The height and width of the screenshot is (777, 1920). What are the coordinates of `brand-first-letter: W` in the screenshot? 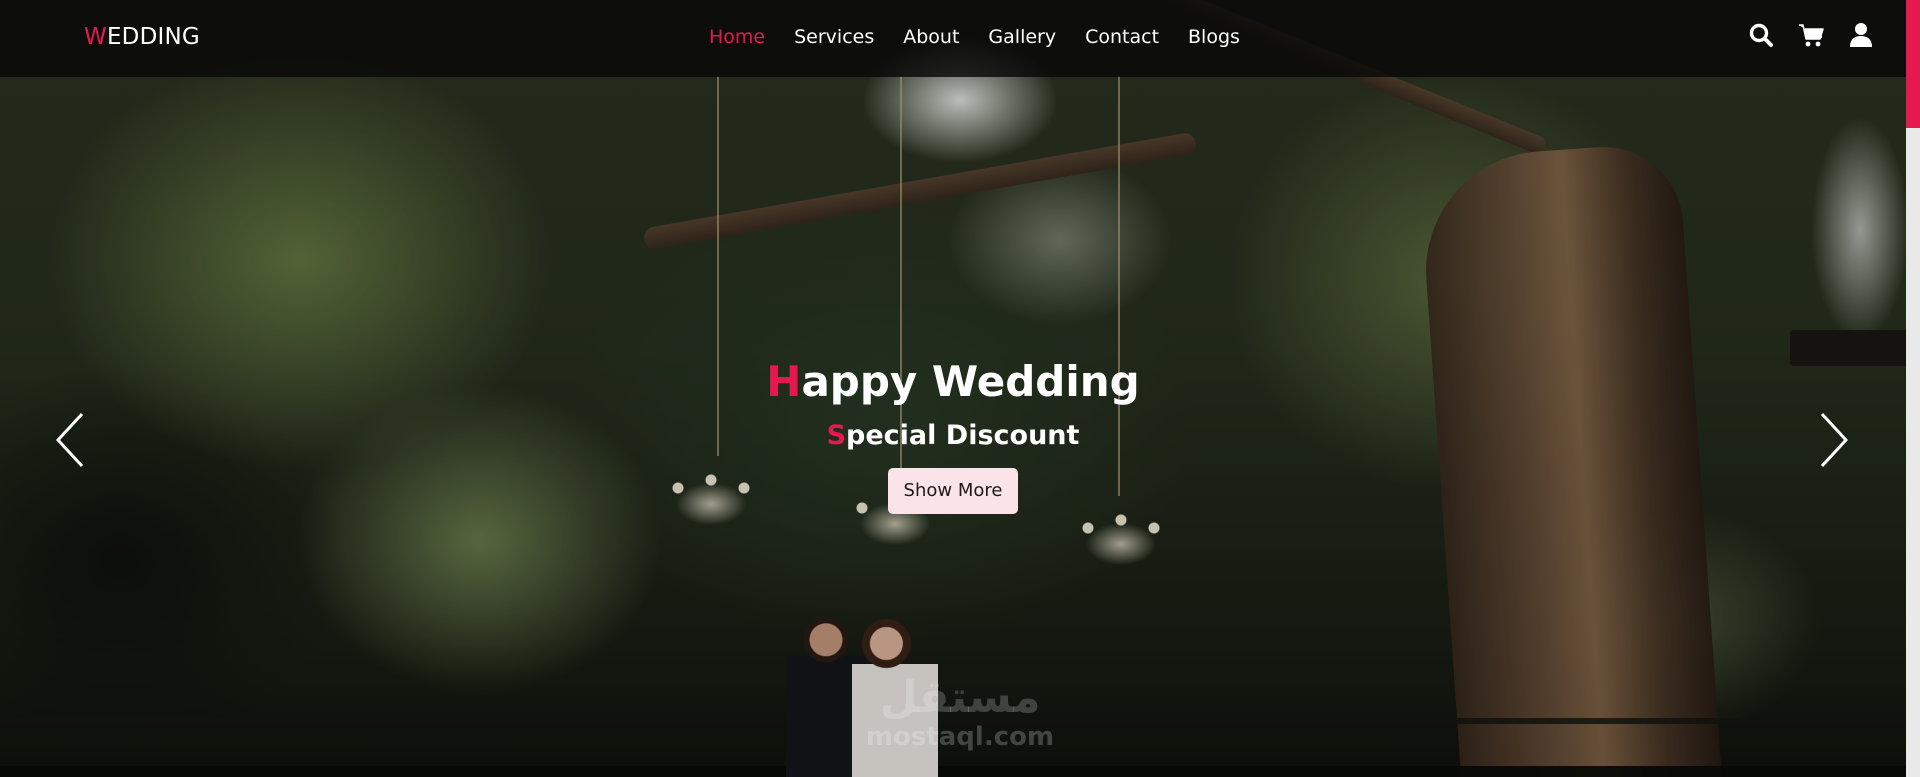 It's located at (95, 37).